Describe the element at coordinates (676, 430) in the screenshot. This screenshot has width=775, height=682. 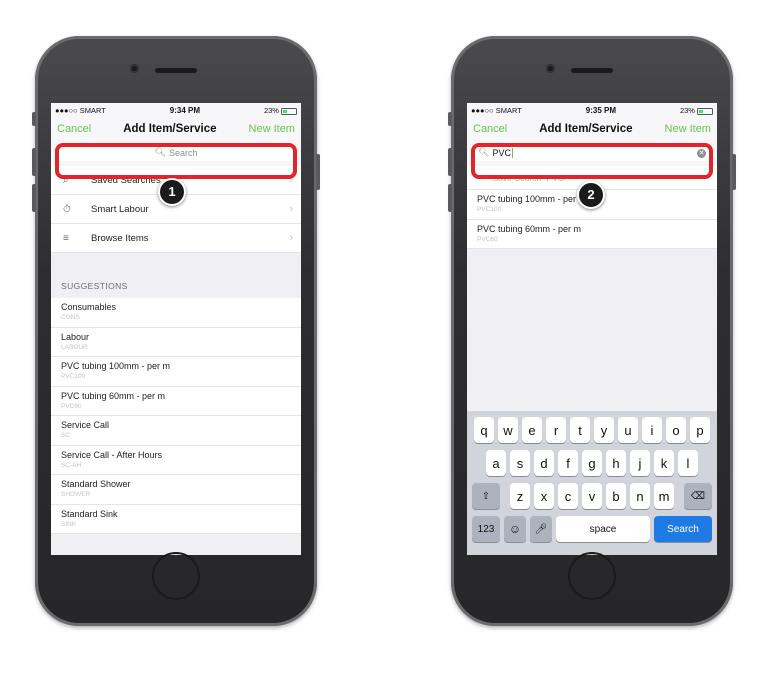
I see `key-o: o` at that location.